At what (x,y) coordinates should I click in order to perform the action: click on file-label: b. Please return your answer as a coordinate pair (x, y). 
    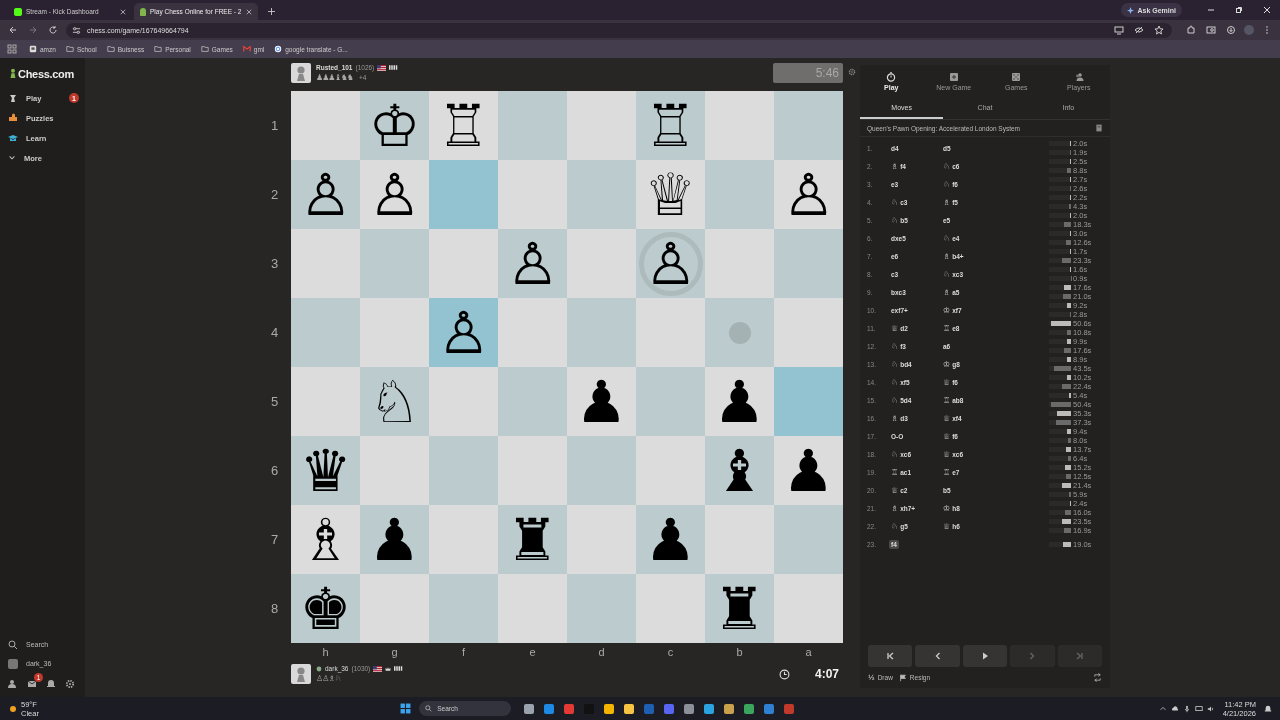
    Looking at the image, I should click on (739, 652).